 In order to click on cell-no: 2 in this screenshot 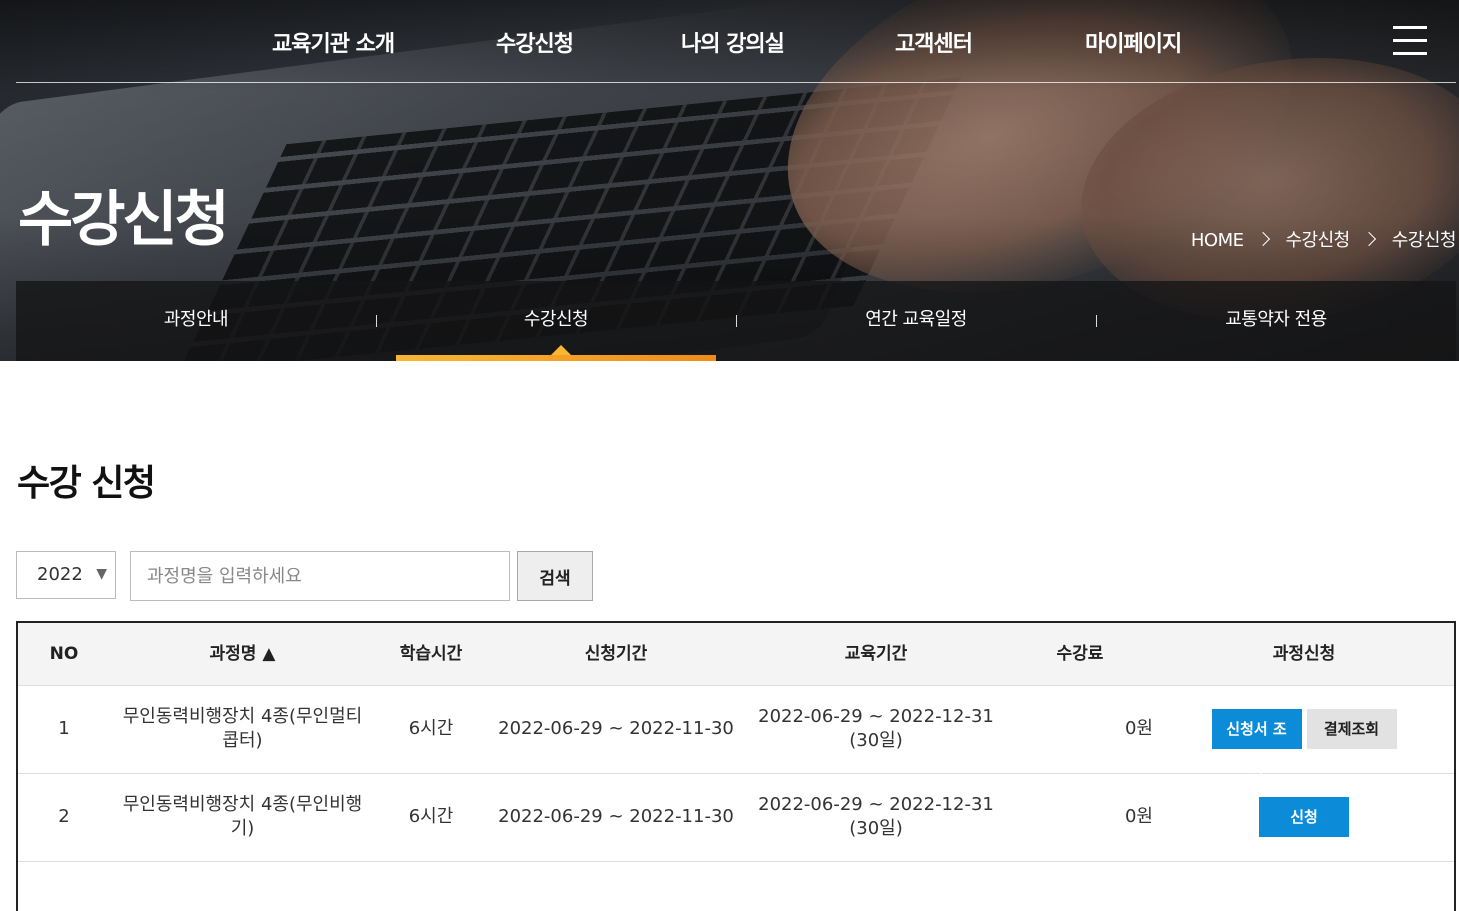, I will do `click(64, 816)`.